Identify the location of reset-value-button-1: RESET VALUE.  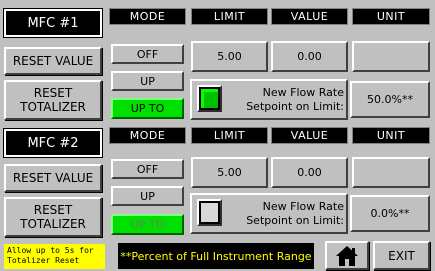
(53, 61).